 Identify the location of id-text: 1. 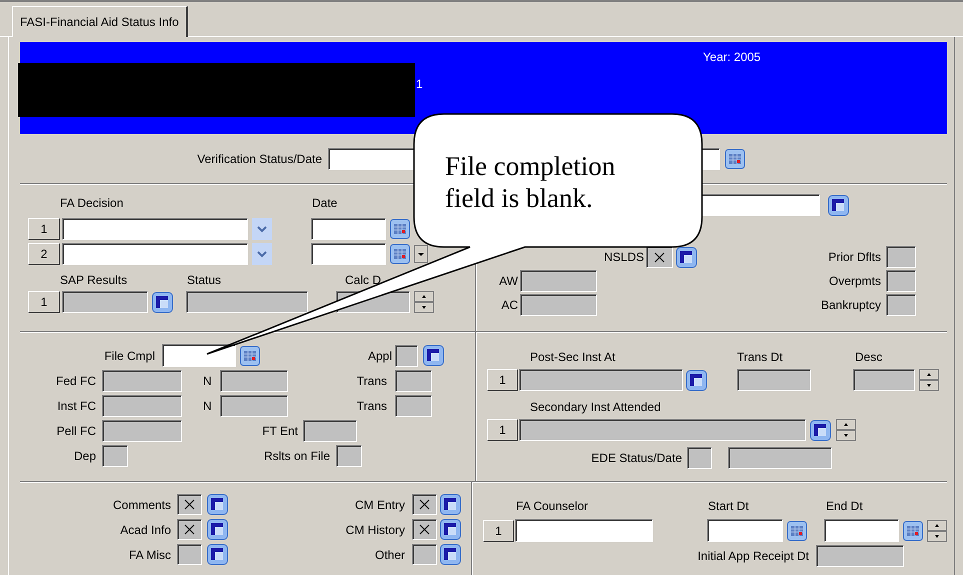
(419, 84).